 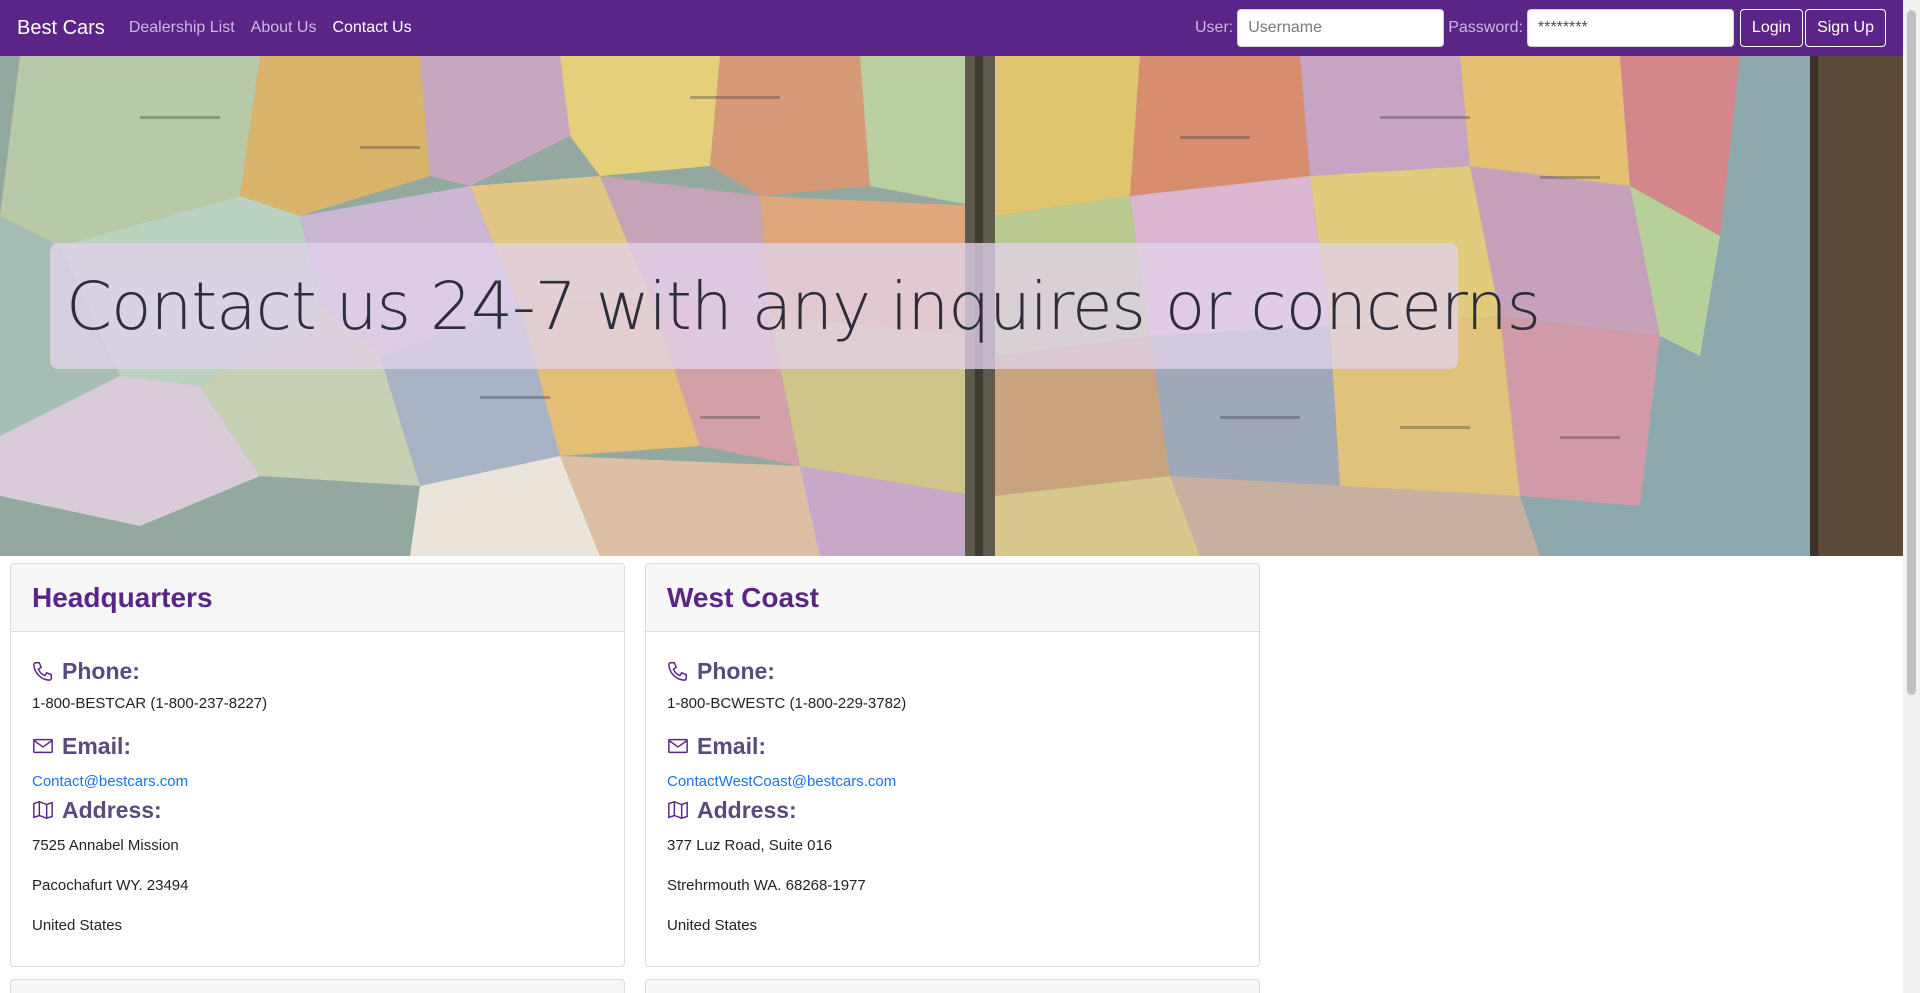 I want to click on nav-link-contact-us: Contact Us, so click(x=371, y=28).